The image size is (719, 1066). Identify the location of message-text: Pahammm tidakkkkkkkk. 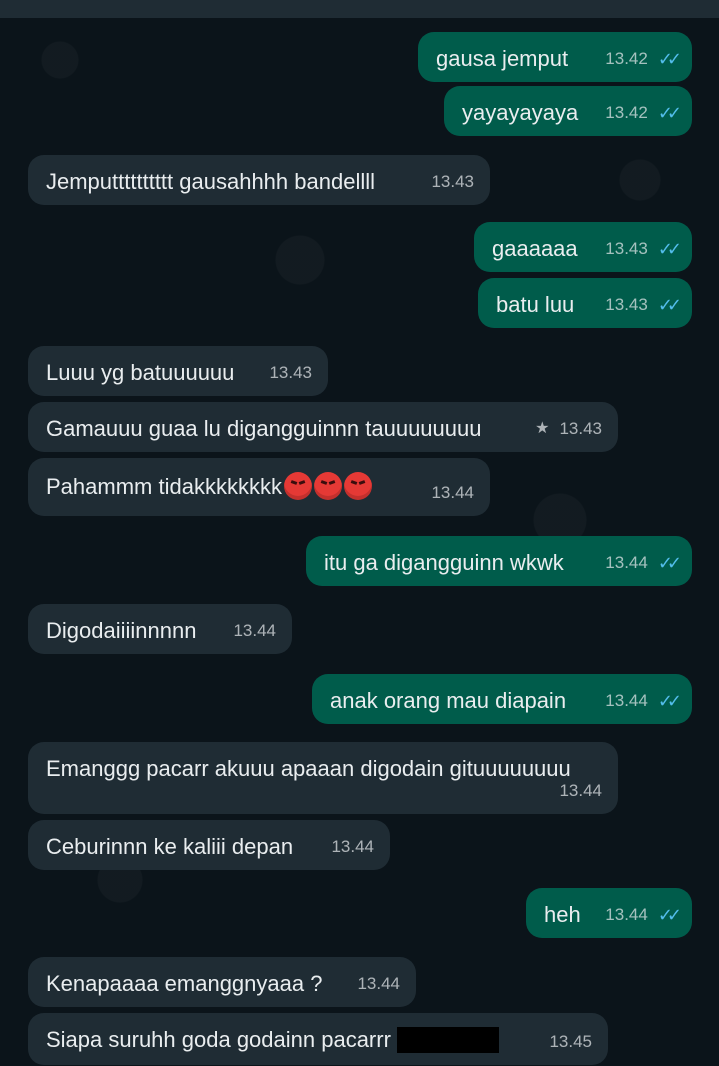
(209, 486).